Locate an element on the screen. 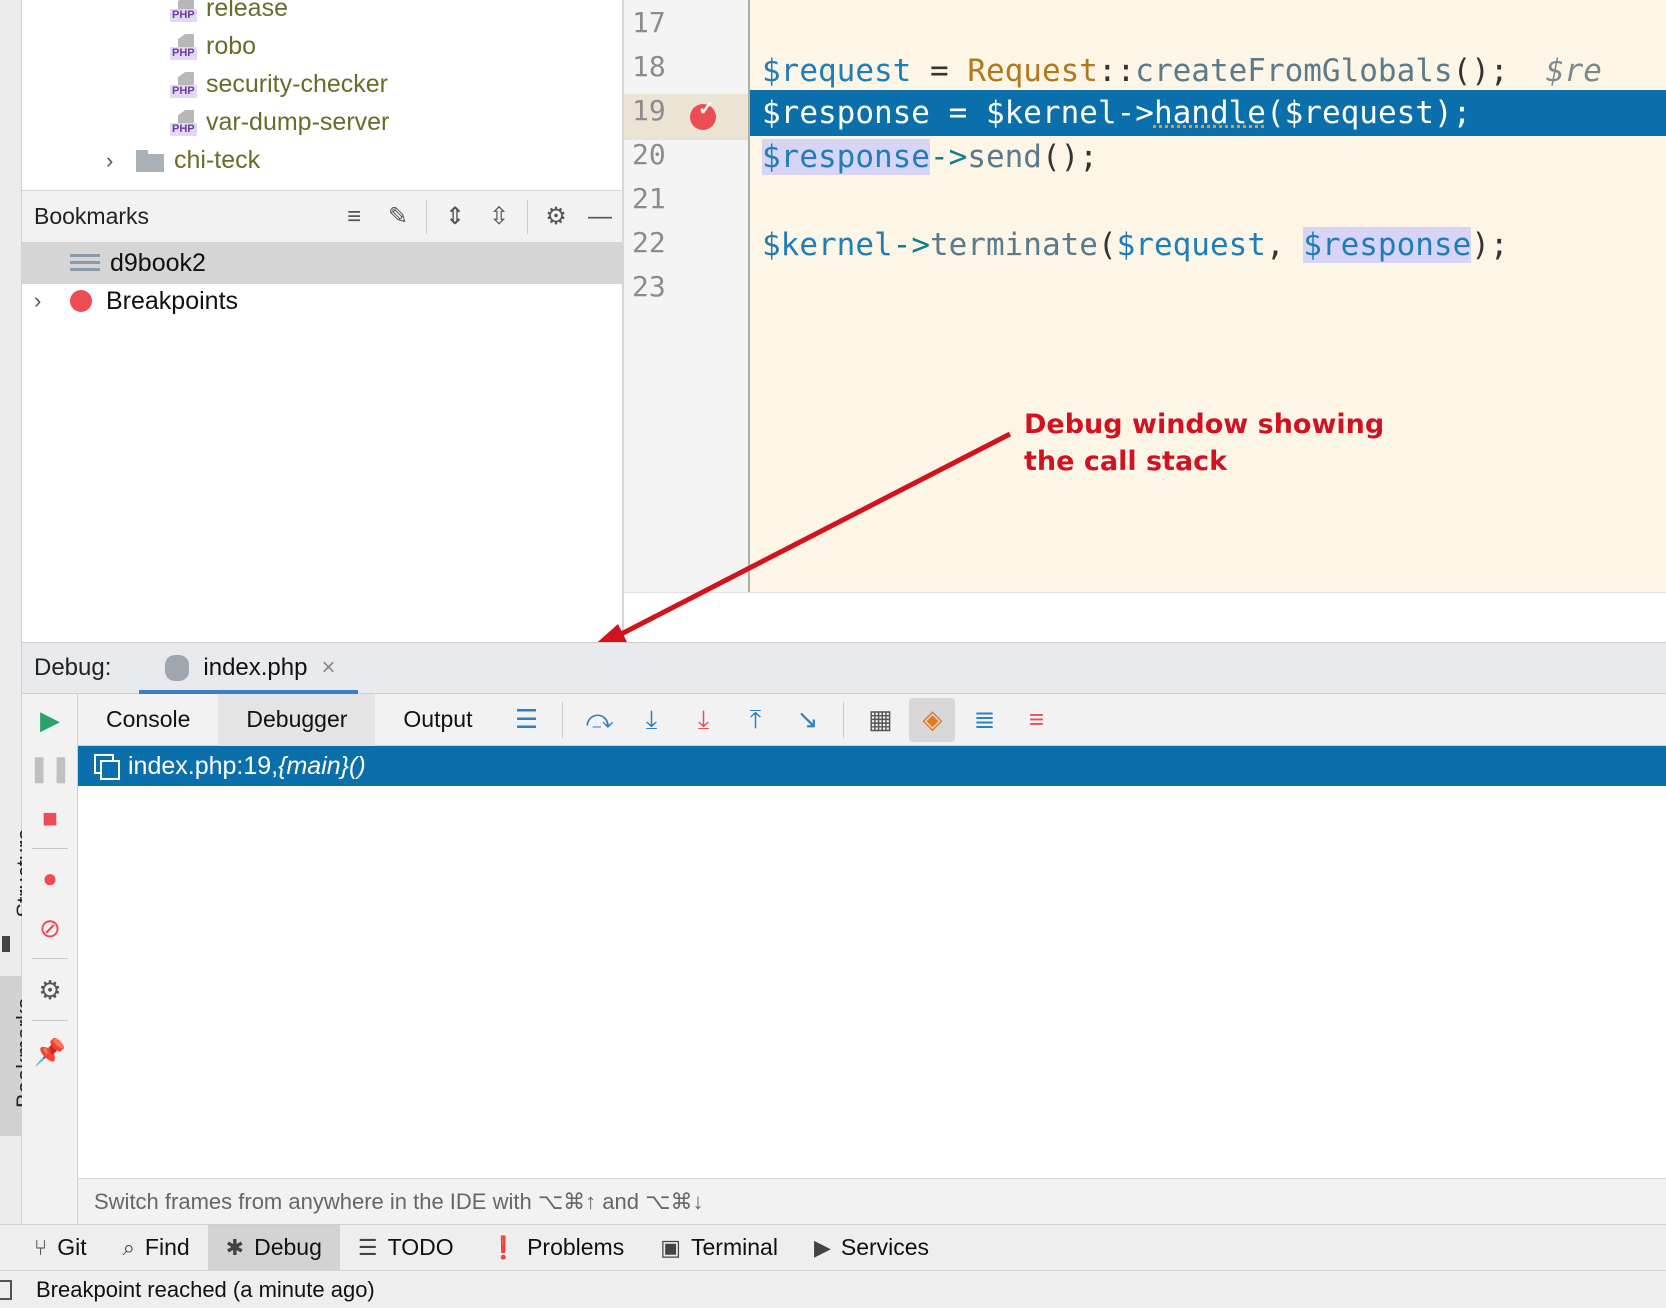  force-step-into-icon: ⤓ is located at coordinates (703, 720).